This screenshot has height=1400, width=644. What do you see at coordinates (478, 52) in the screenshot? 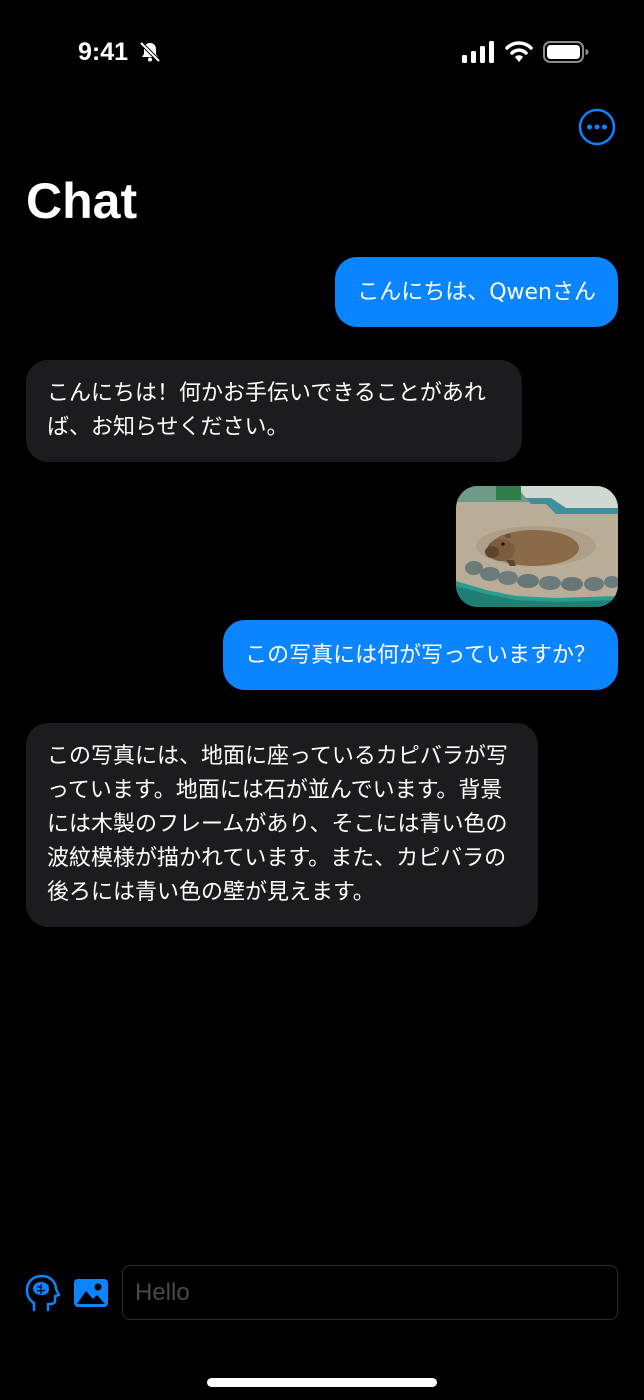
I see `signal-icon` at bounding box center [478, 52].